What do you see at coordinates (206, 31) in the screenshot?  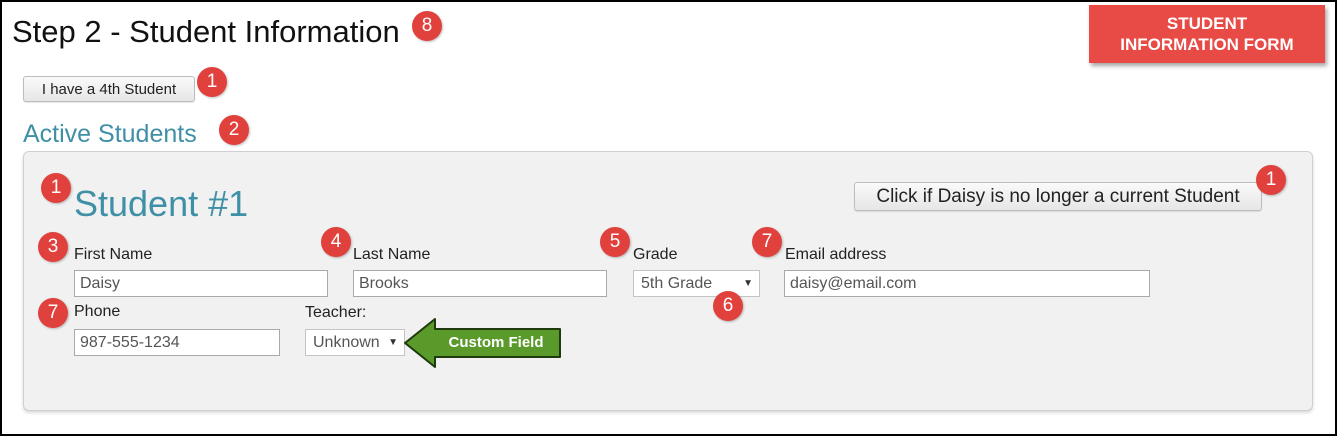 I see `page-title: Step 2 - Student Information` at bounding box center [206, 31].